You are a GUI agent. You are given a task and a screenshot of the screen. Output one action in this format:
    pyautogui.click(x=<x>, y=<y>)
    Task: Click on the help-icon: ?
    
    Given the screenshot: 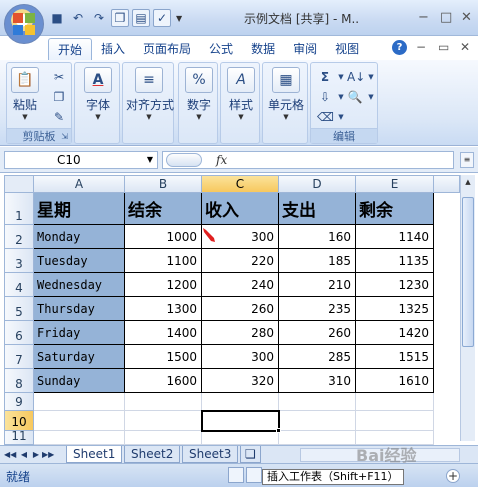 What is the action you would take?
    pyautogui.click(x=399, y=47)
    